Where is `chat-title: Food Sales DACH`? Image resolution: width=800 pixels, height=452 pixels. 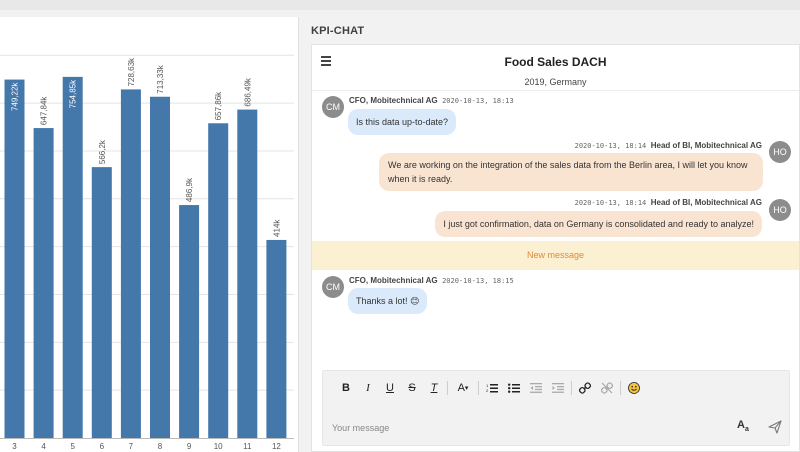 chat-title: Food Sales DACH is located at coordinates (555, 62).